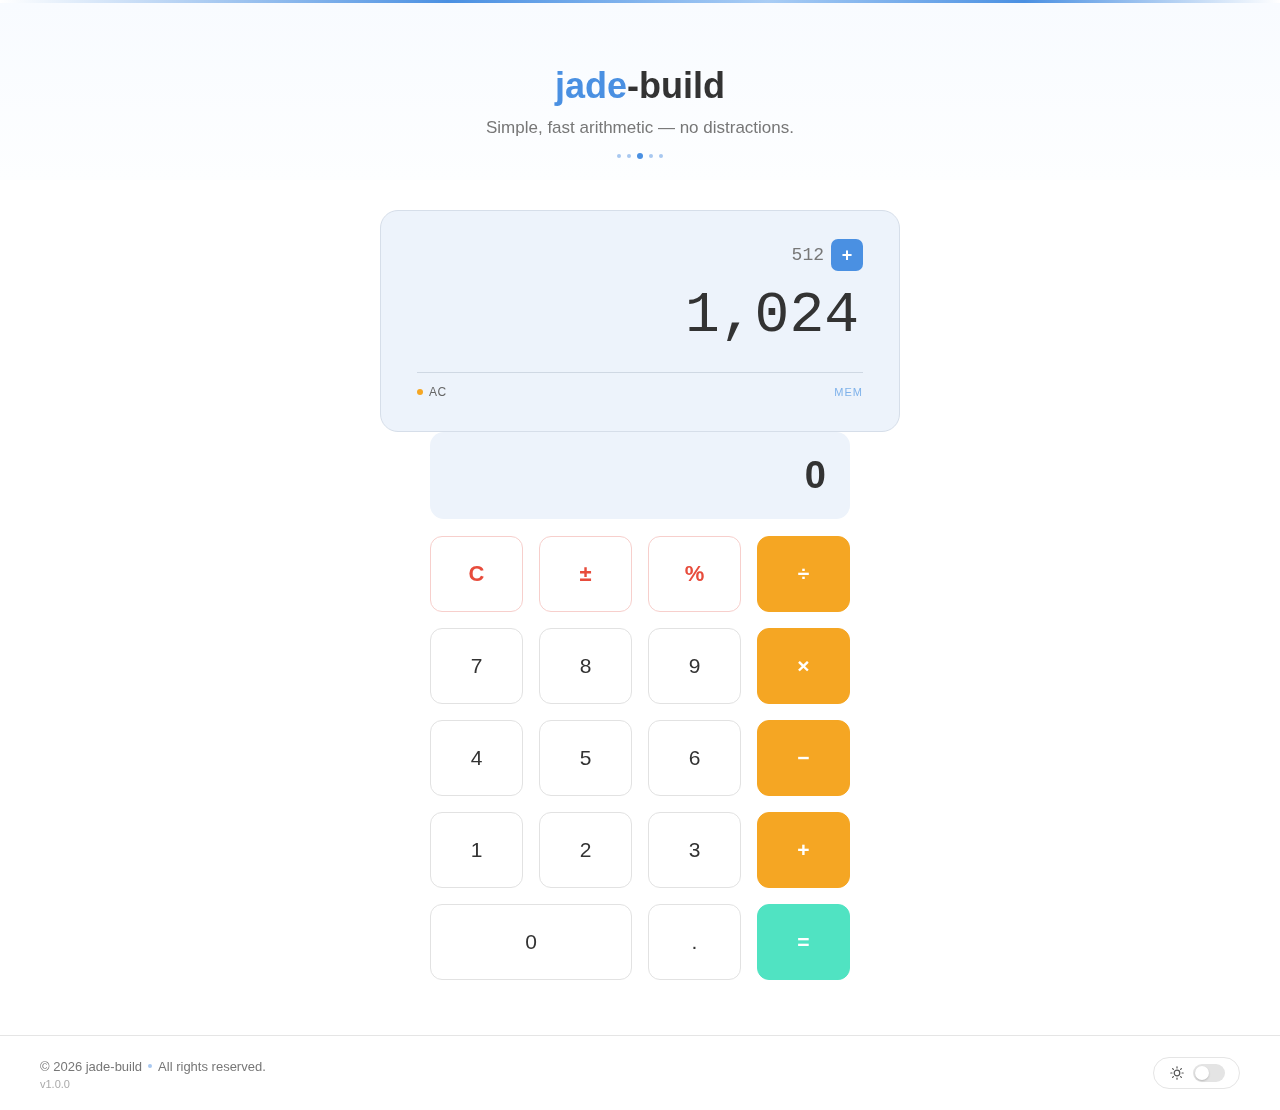 This screenshot has height=1110, width=1280. What do you see at coordinates (585, 758) in the screenshot?
I see `digit-key: 5` at bounding box center [585, 758].